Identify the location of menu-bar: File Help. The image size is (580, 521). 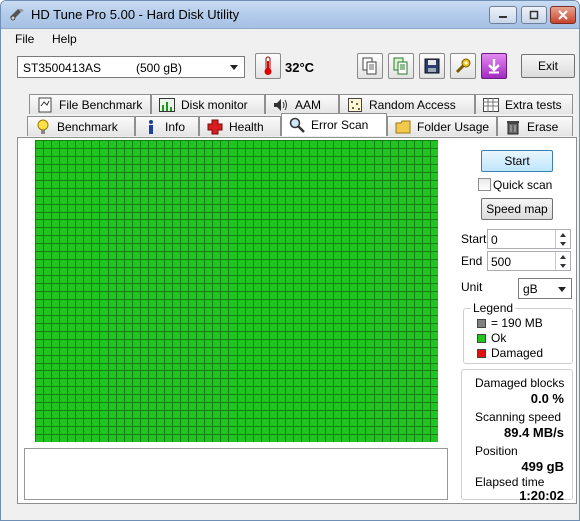
(290, 39).